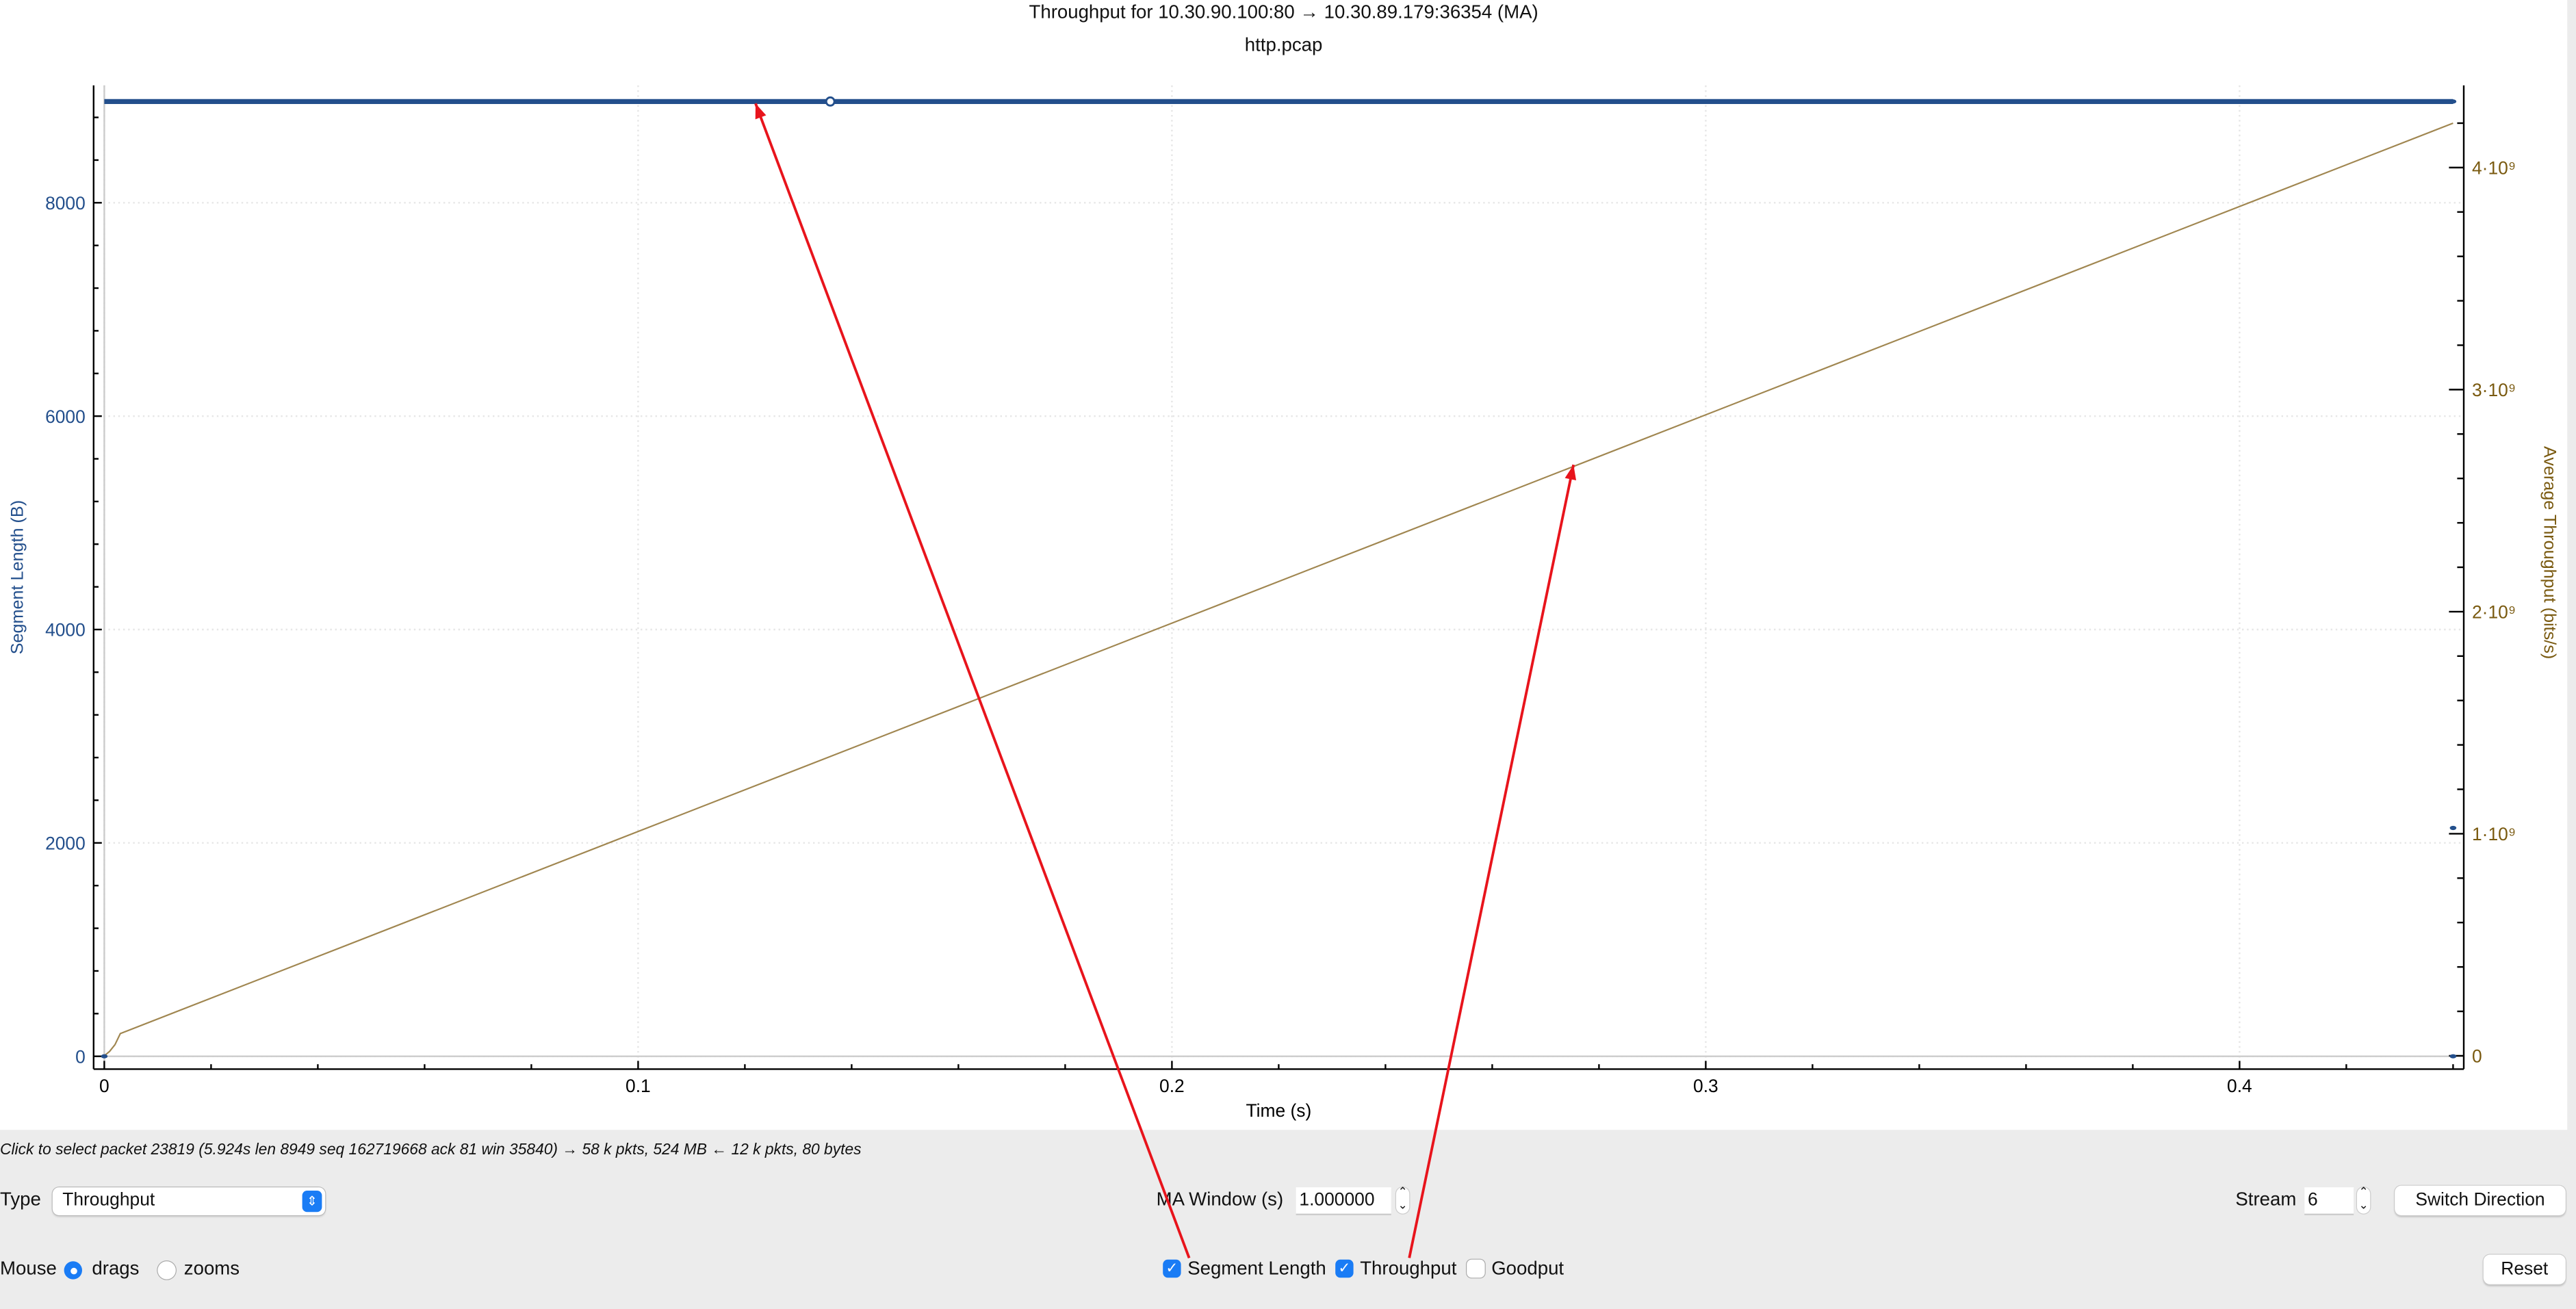 The image size is (2576, 1309). Describe the element at coordinates (65, 843) in the screenshot. I see `y-left-tick-label: 2000` at that location.